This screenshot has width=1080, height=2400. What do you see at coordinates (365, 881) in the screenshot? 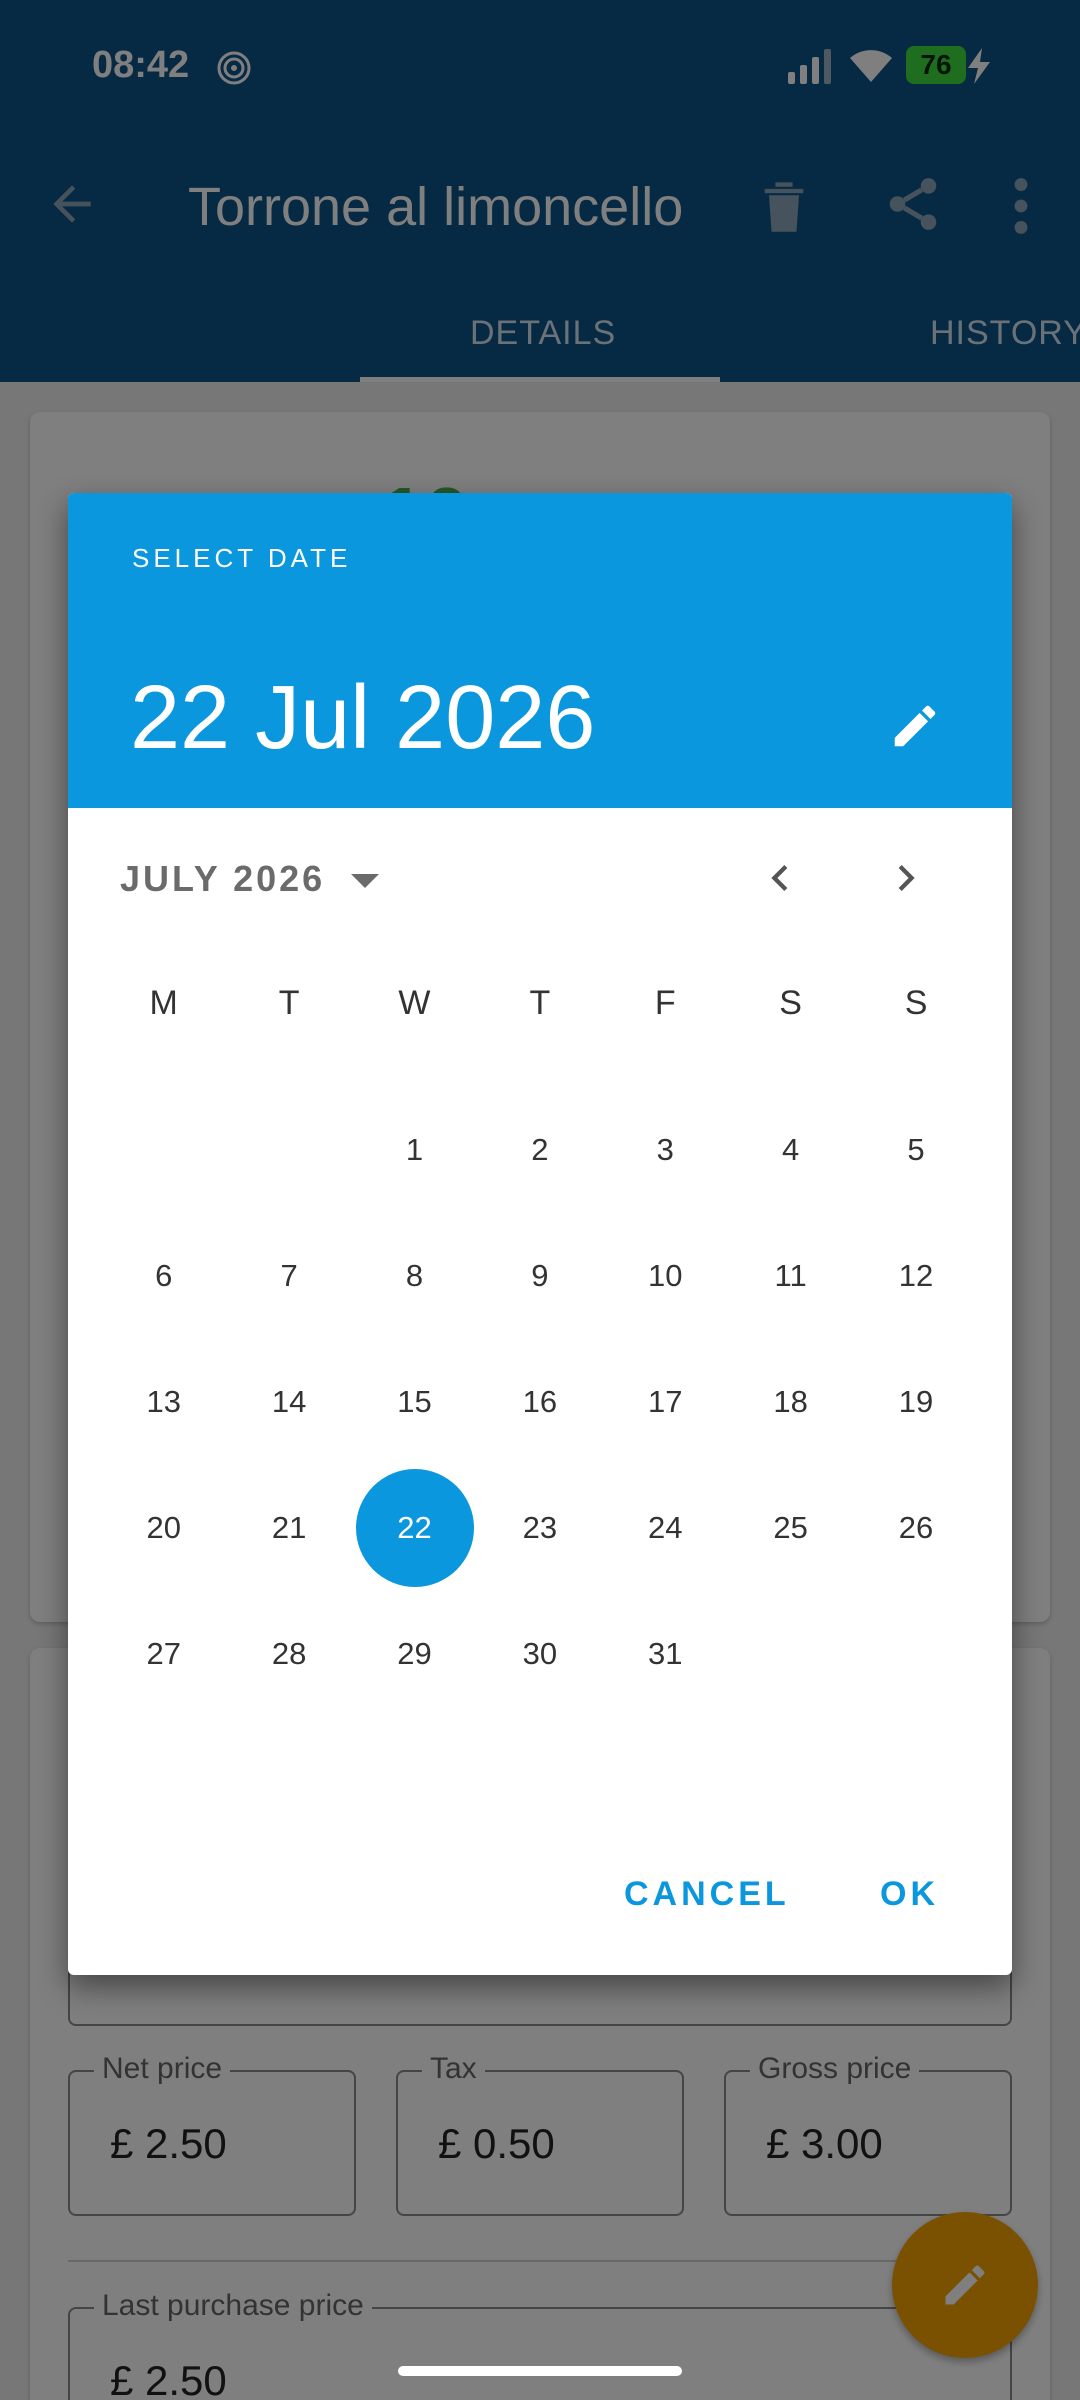
I see `dropdown-caret-icon` at bounding box center [365, 881].